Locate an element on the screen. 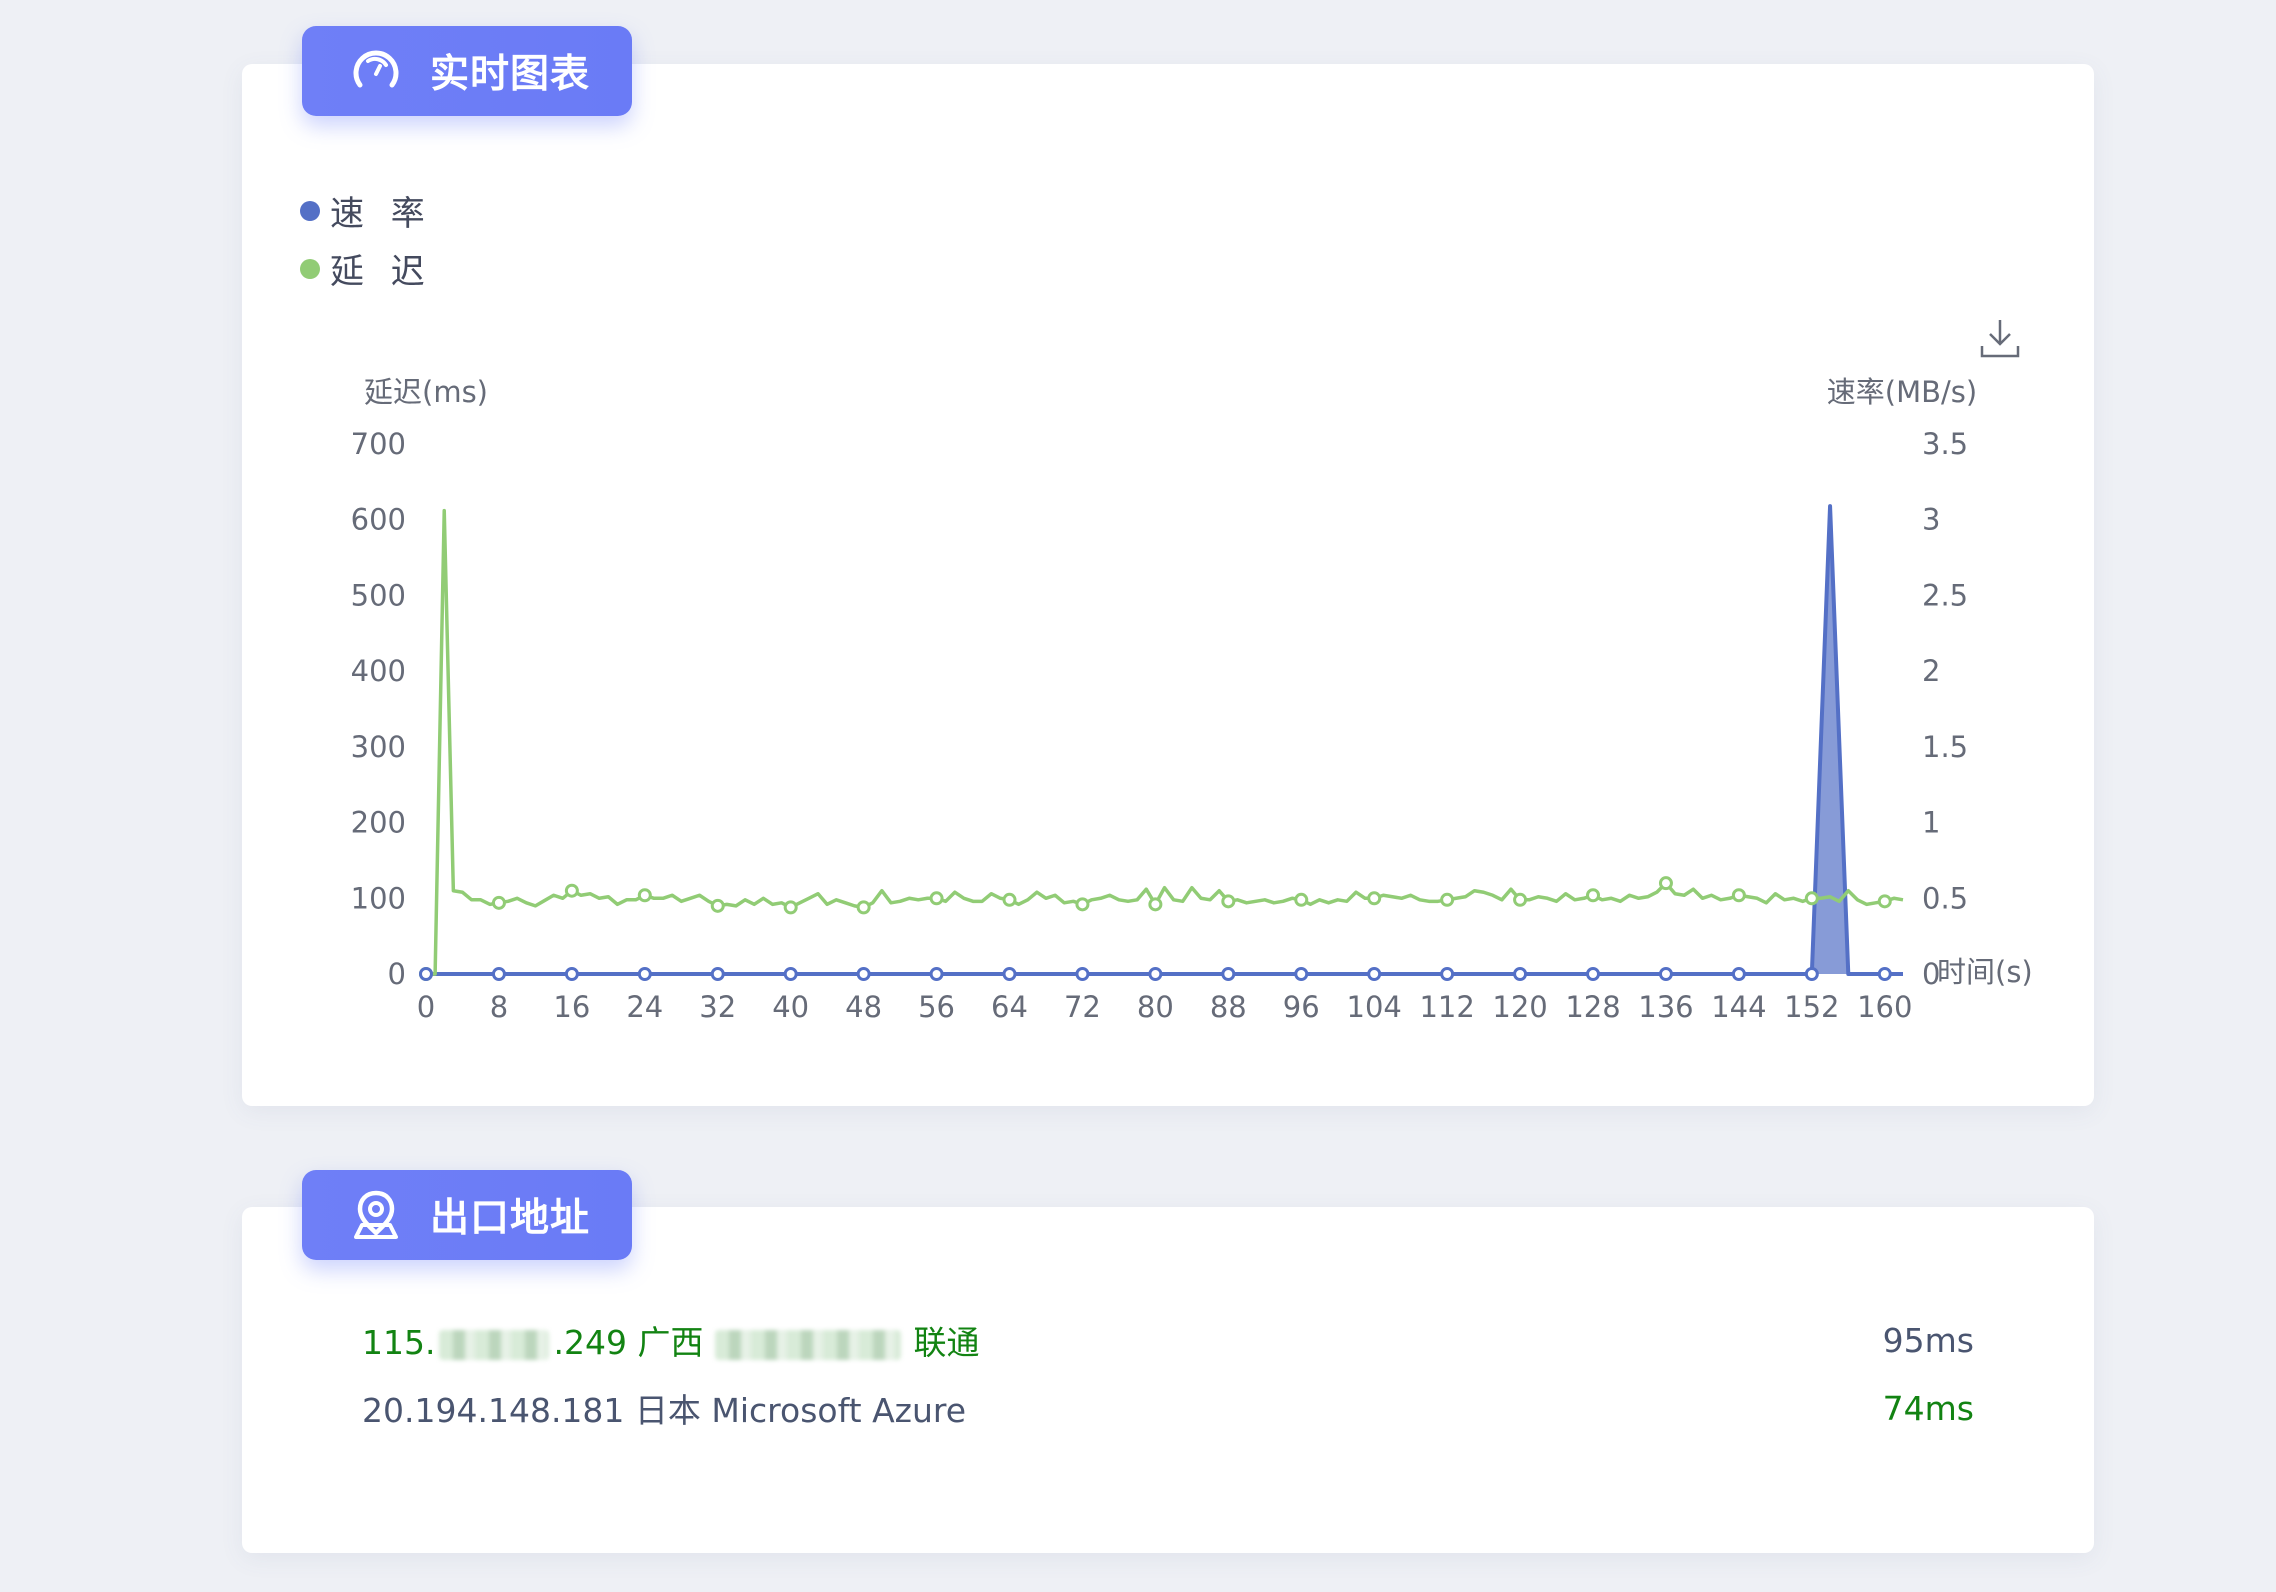  legend-item-speed: 速 率 is located at coordinates (366, 210).